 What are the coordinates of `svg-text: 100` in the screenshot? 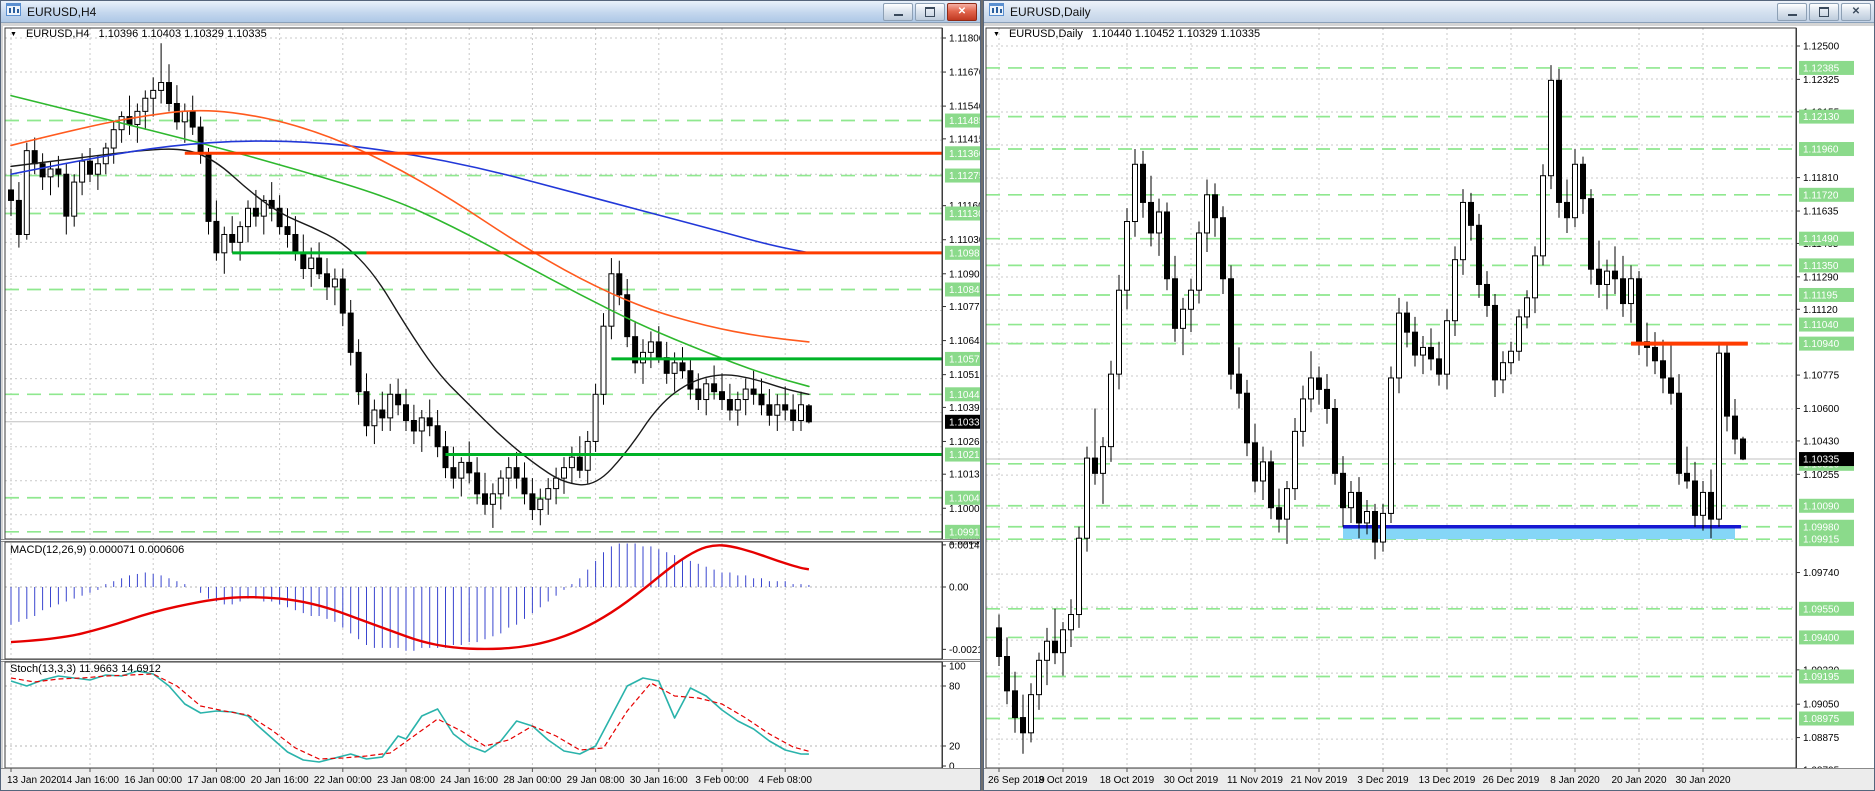 It's located at (957, 667).